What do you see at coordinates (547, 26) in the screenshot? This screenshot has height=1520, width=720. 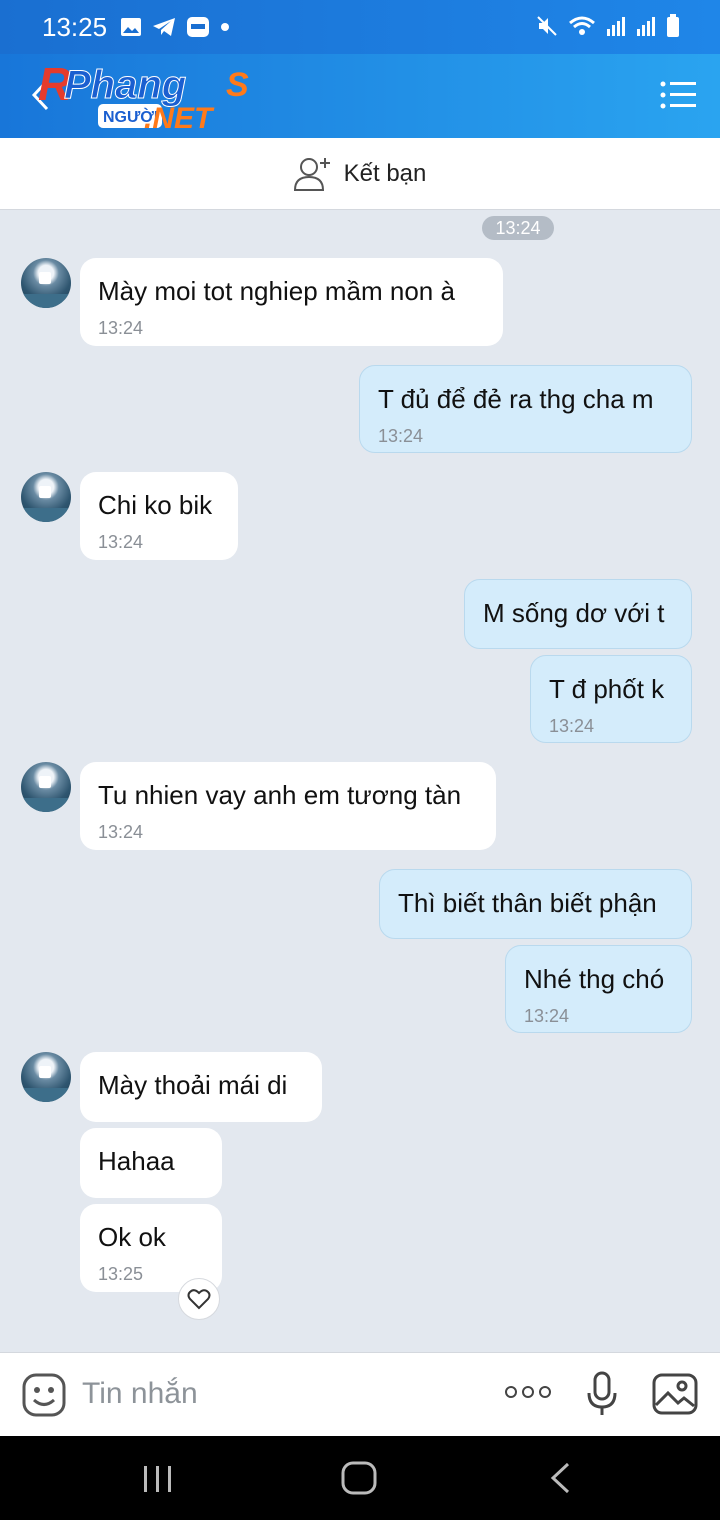 I see `mute-icon` at bounding box center [547, 26].